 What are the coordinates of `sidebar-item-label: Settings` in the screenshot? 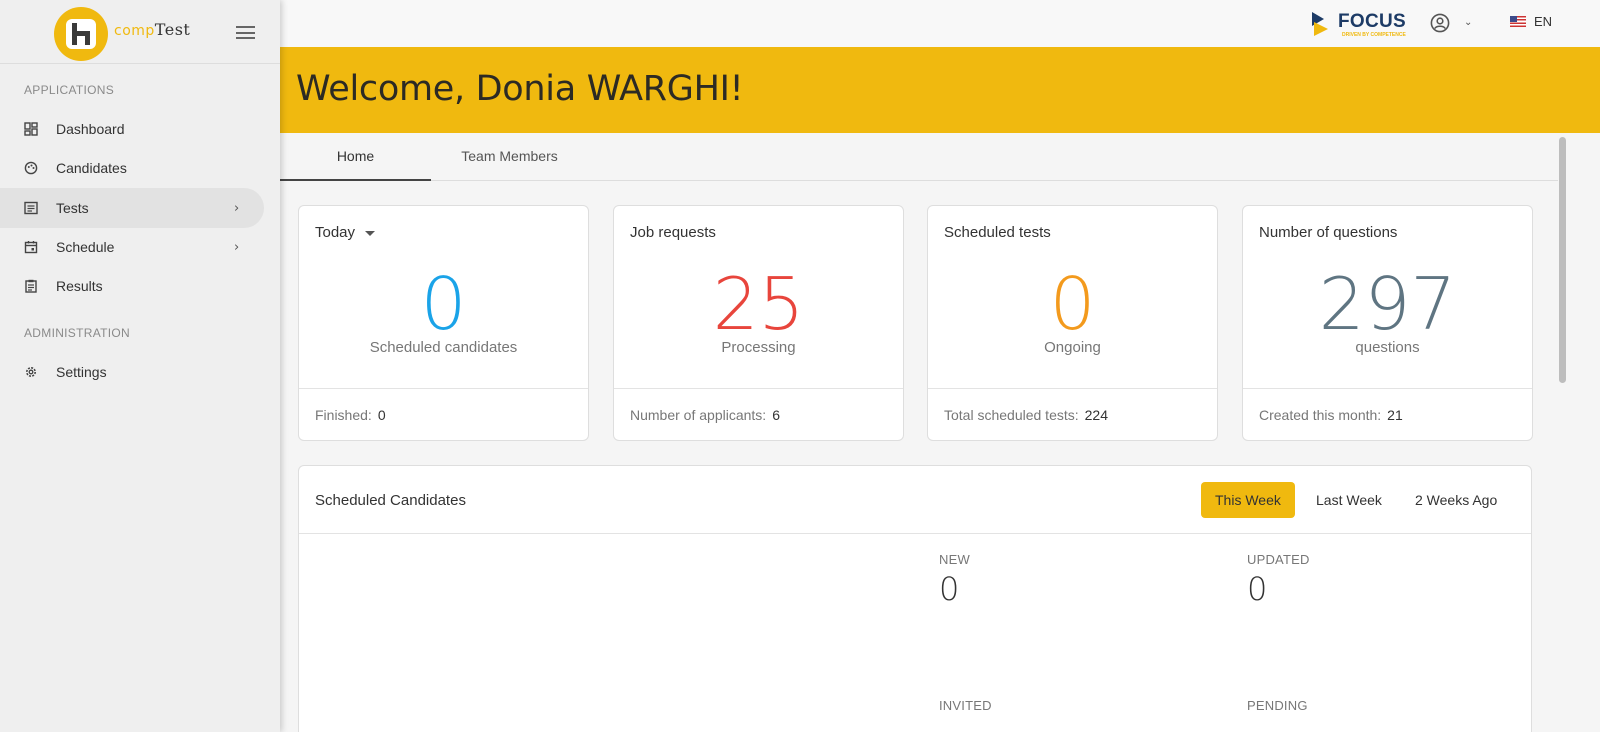 It's located at (81, 372).